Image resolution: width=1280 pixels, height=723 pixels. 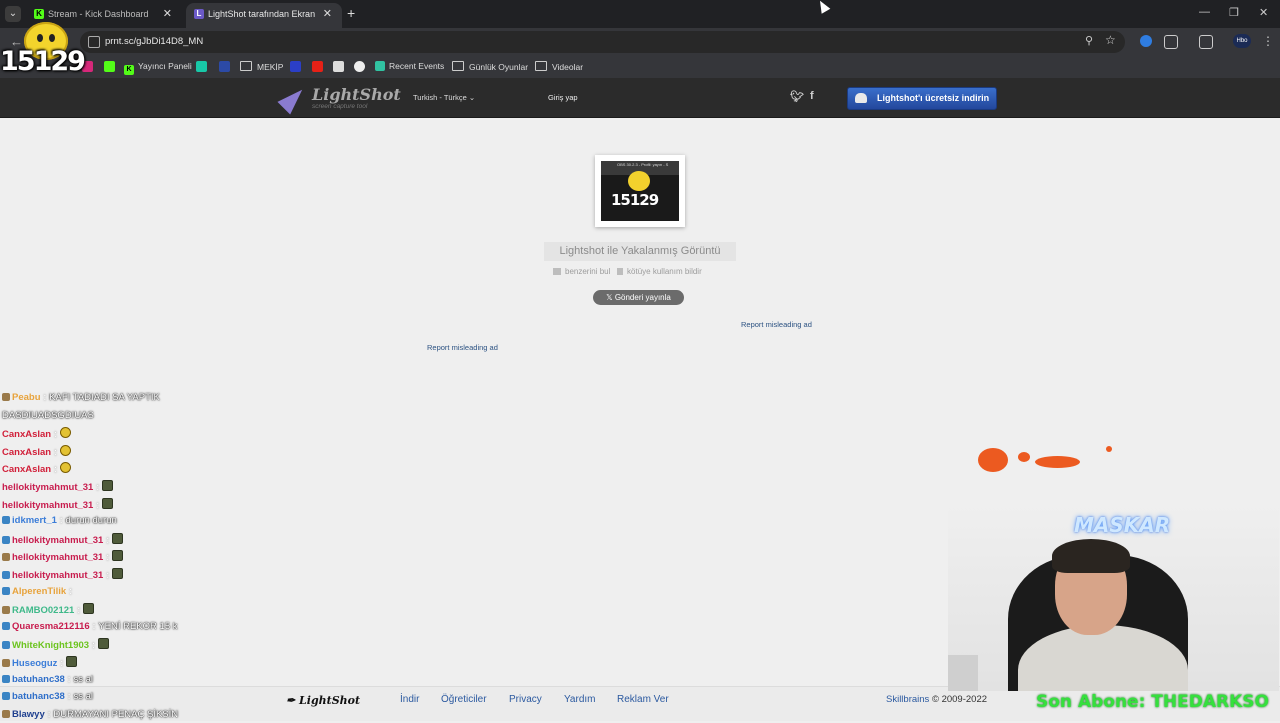 I want to click on tab-lightshot: L LightShot tarafından Ekran Gör ✕, so click(x=264, y=15).